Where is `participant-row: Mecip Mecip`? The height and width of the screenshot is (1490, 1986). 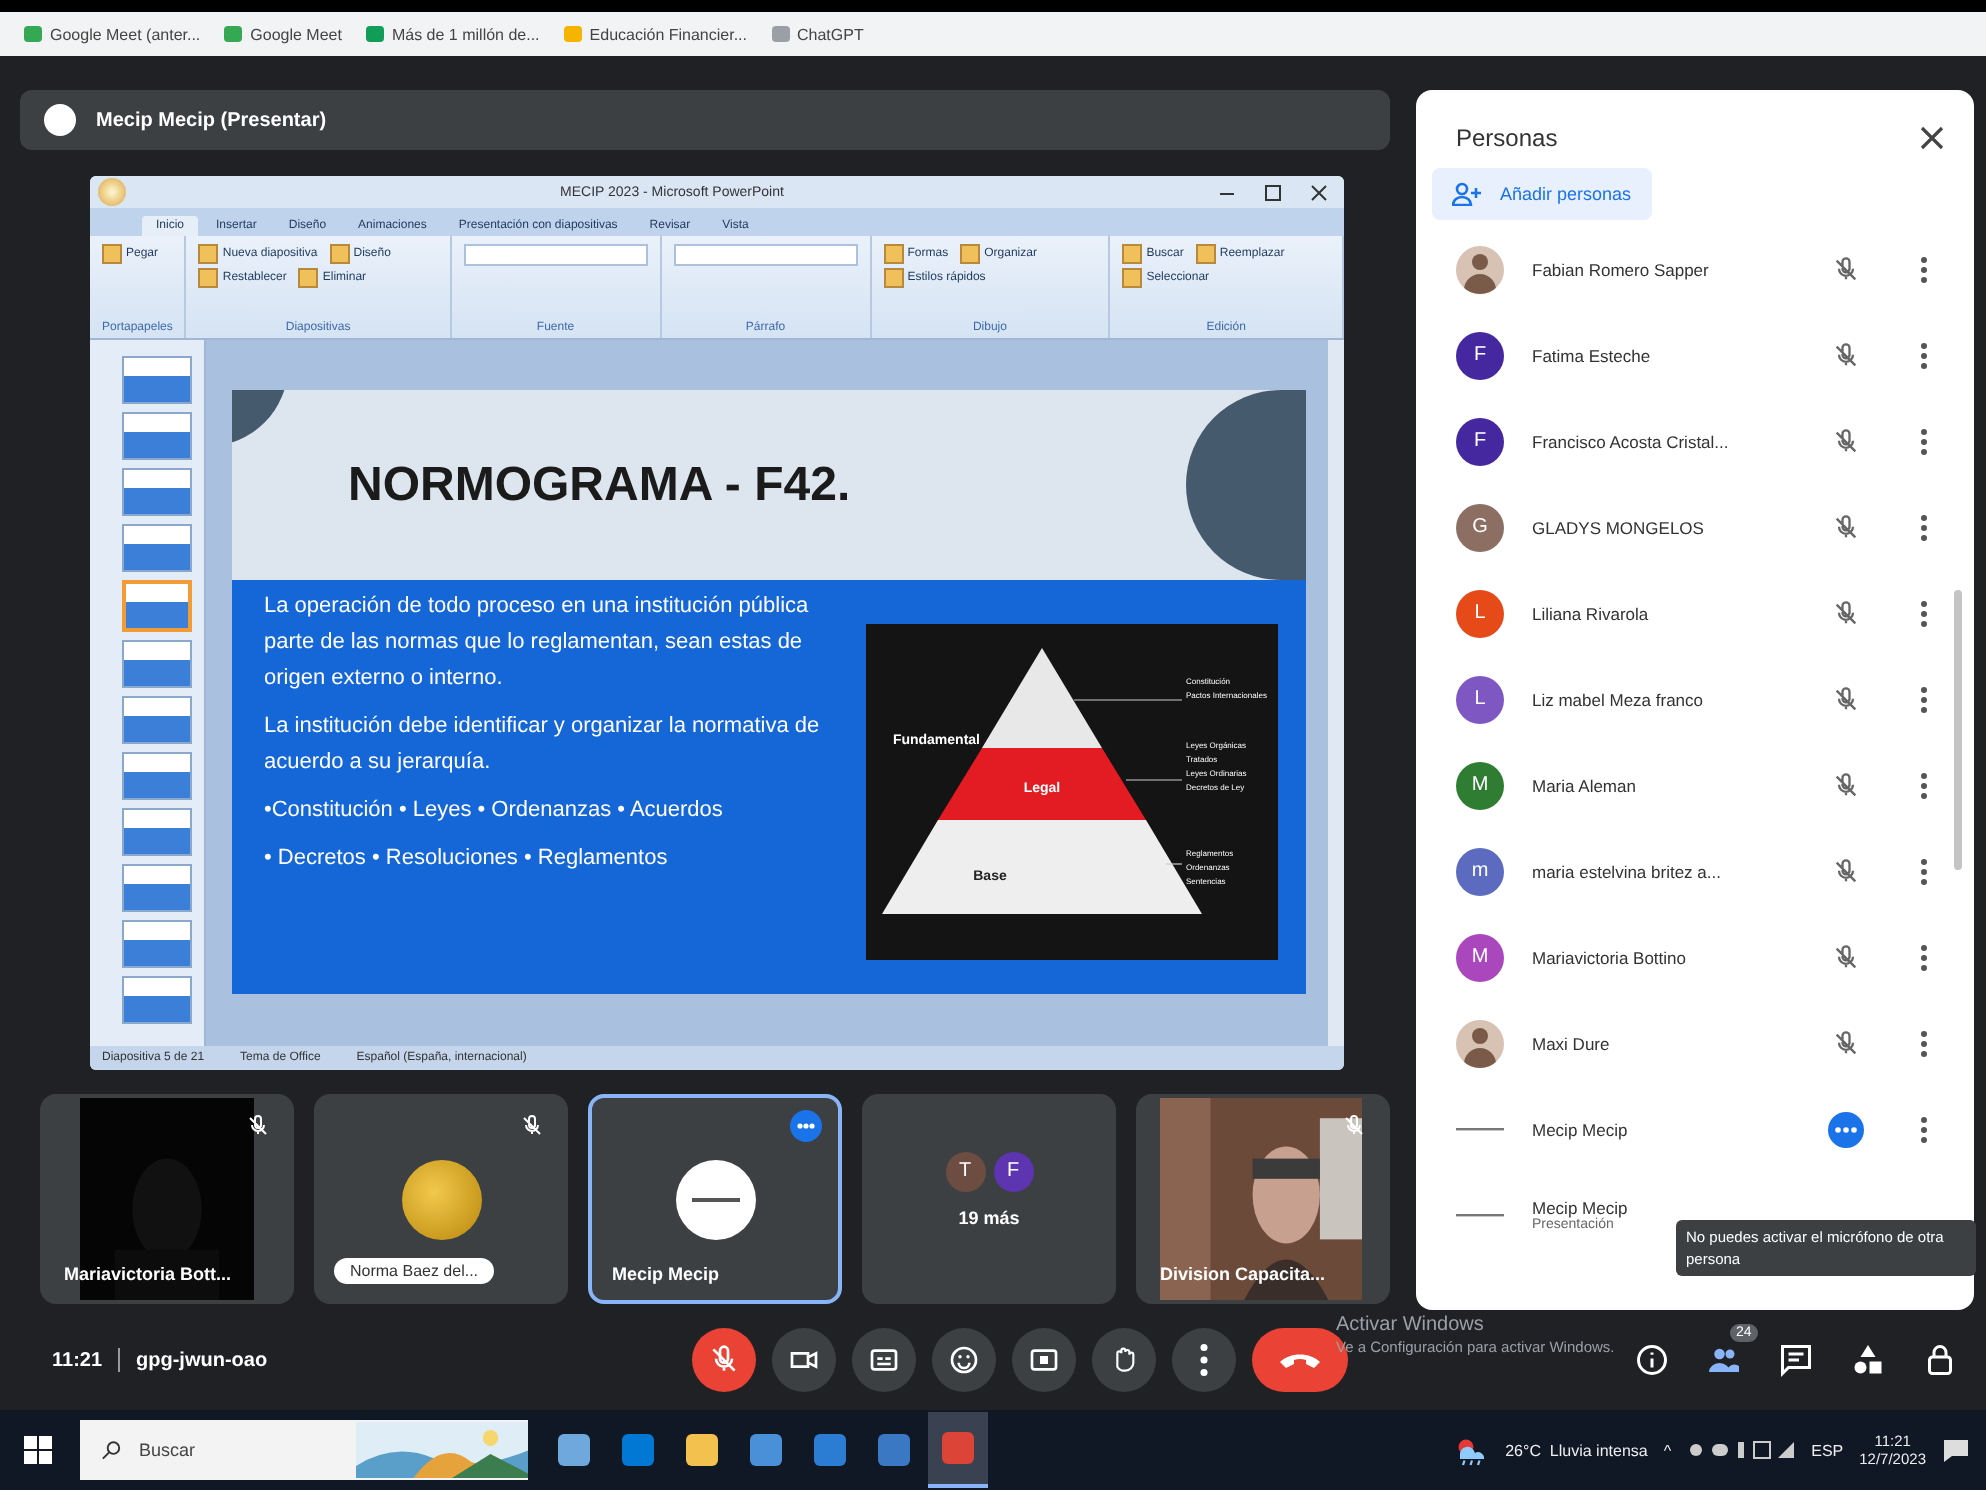
participant-row: Mecip Mecip is located at coordinates (1705, 1129).